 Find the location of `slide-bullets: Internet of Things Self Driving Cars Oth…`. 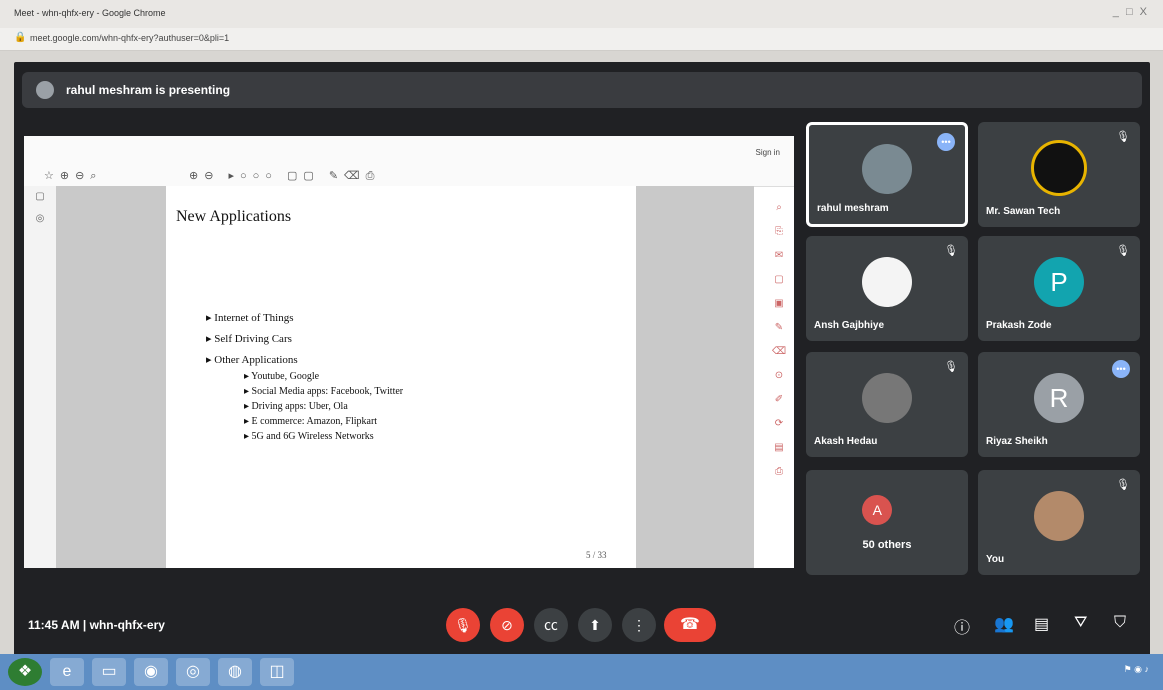

slide-bullets: Internet of Things Self Driving Cars Oth… is located at coordinates (252, 339).